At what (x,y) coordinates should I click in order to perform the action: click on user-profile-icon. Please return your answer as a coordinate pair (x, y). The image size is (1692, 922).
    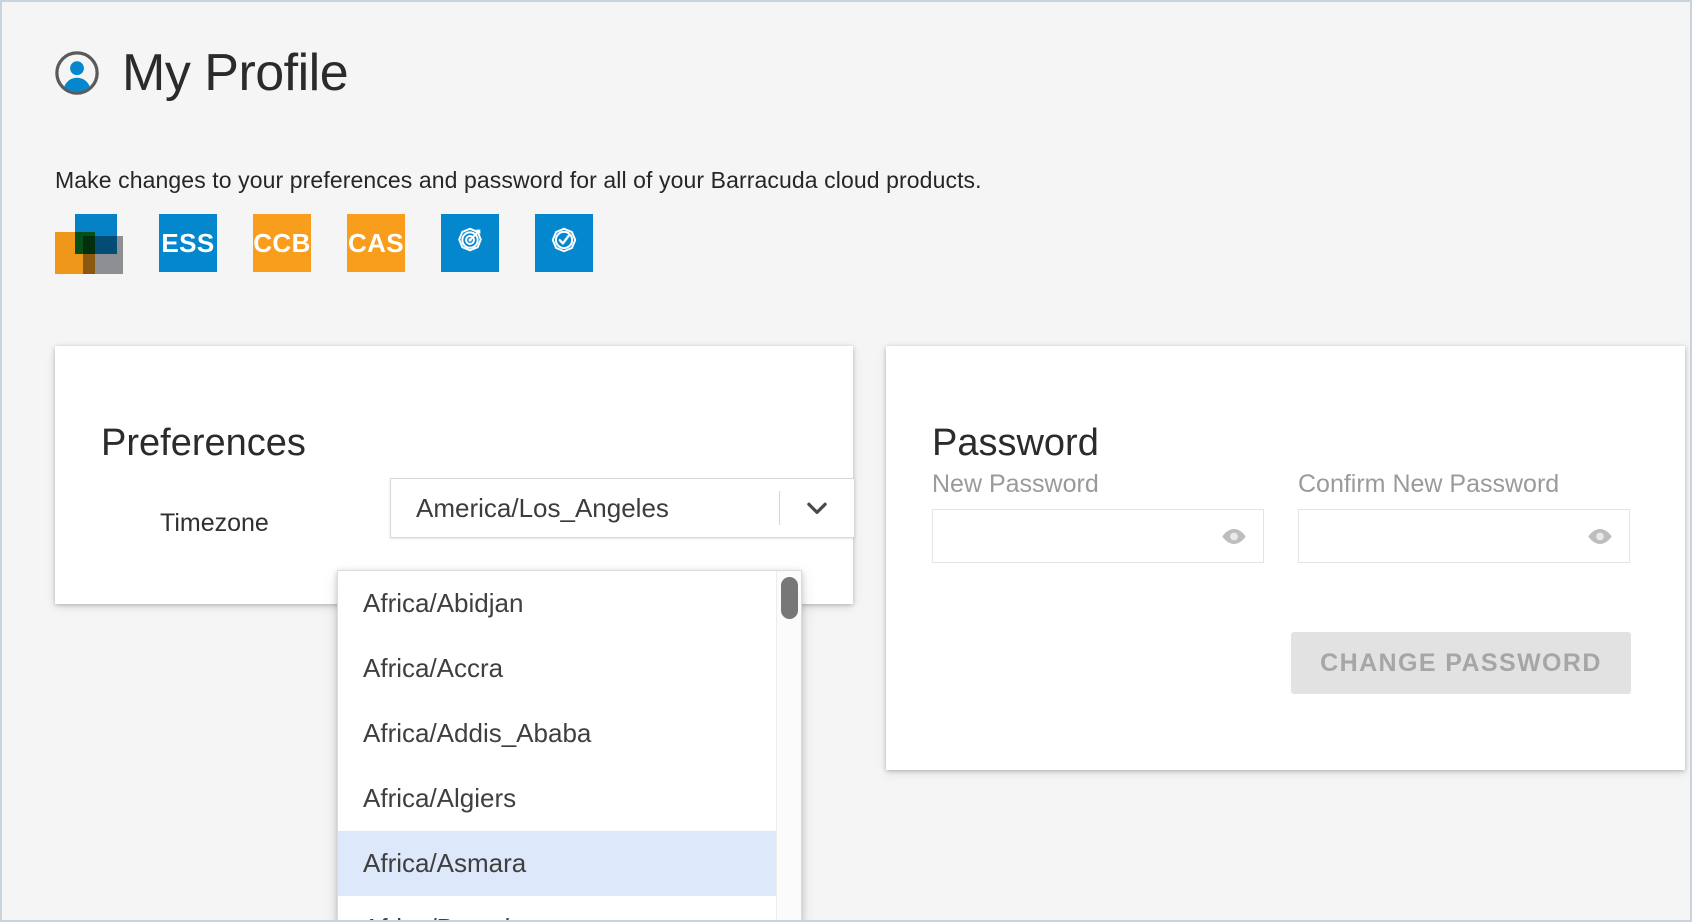
    Looking at the image, I should click on (77, 73).